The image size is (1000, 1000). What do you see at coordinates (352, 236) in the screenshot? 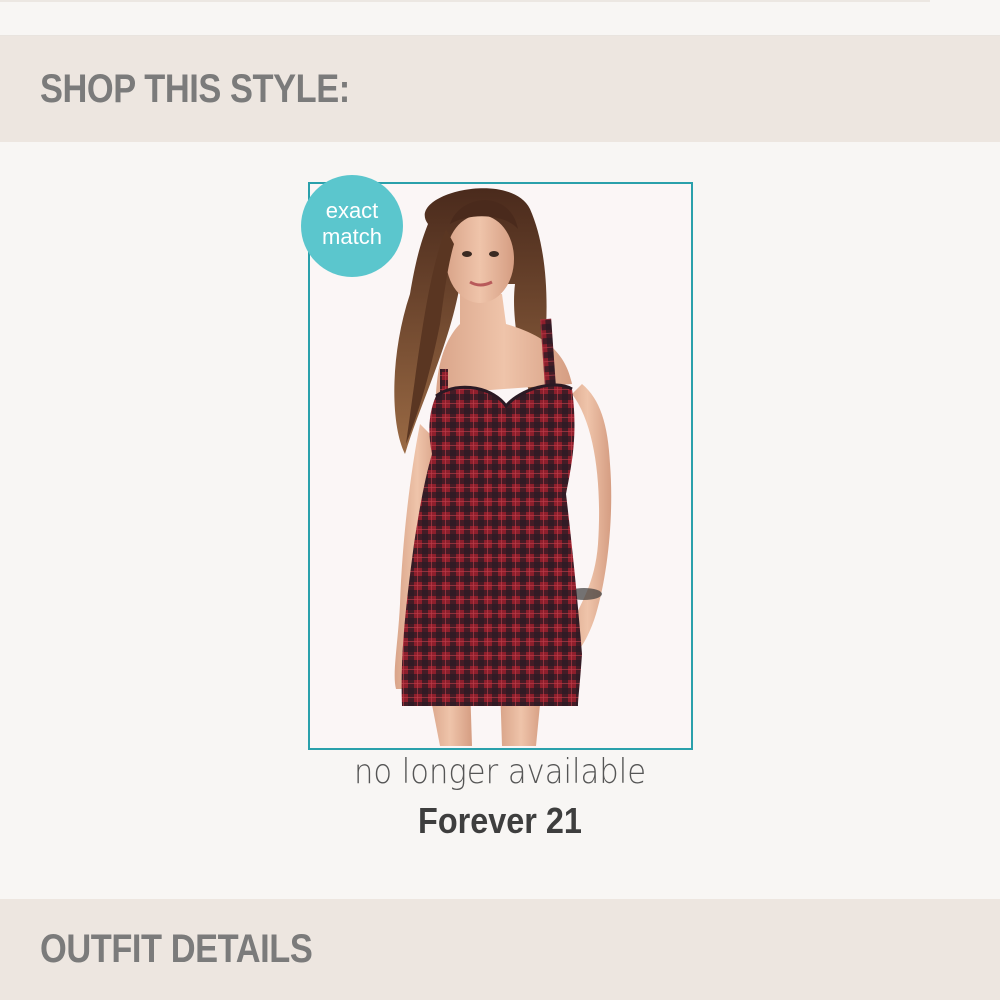
I see `badge-line-2: match` at bounding box center [352, 236].